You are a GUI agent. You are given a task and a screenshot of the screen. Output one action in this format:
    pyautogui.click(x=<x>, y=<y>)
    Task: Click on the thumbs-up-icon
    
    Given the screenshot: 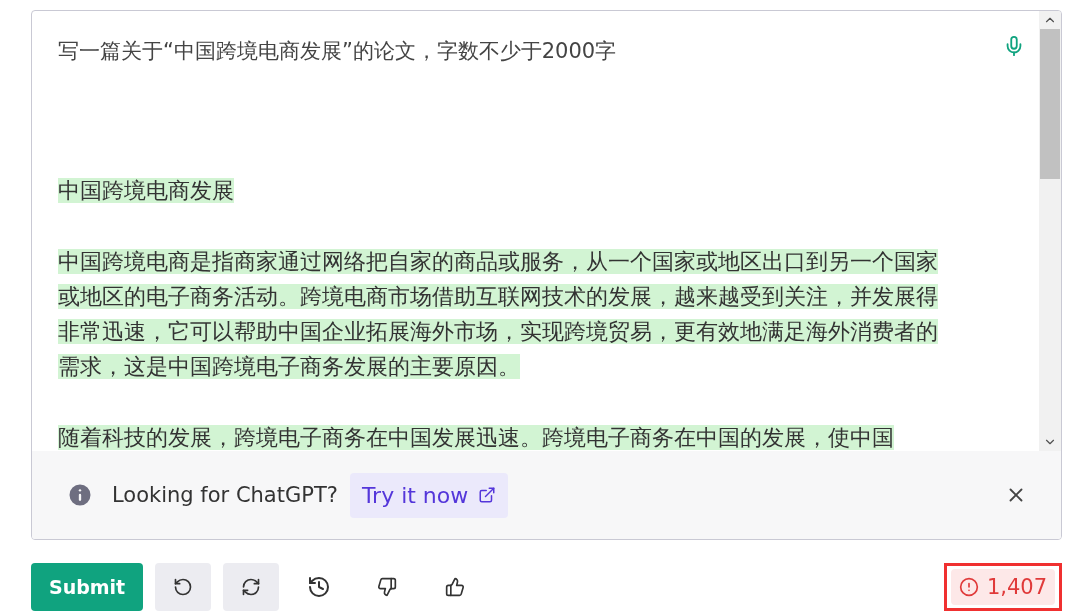 What is the action you would take?
    pyautogui.click(x=455, y=587)
    